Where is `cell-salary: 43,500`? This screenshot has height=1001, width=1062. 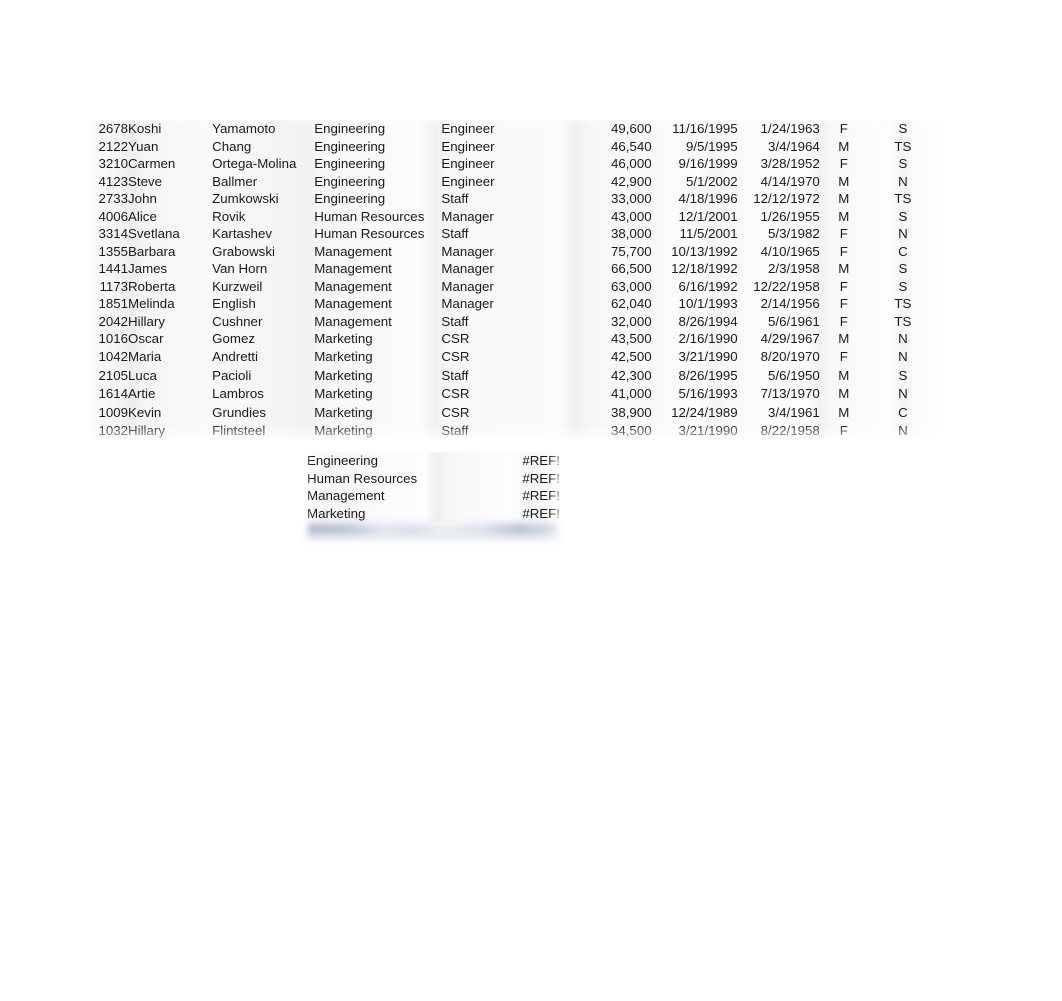 cell-salary: 43,500 is located at coordinates (597, 339).